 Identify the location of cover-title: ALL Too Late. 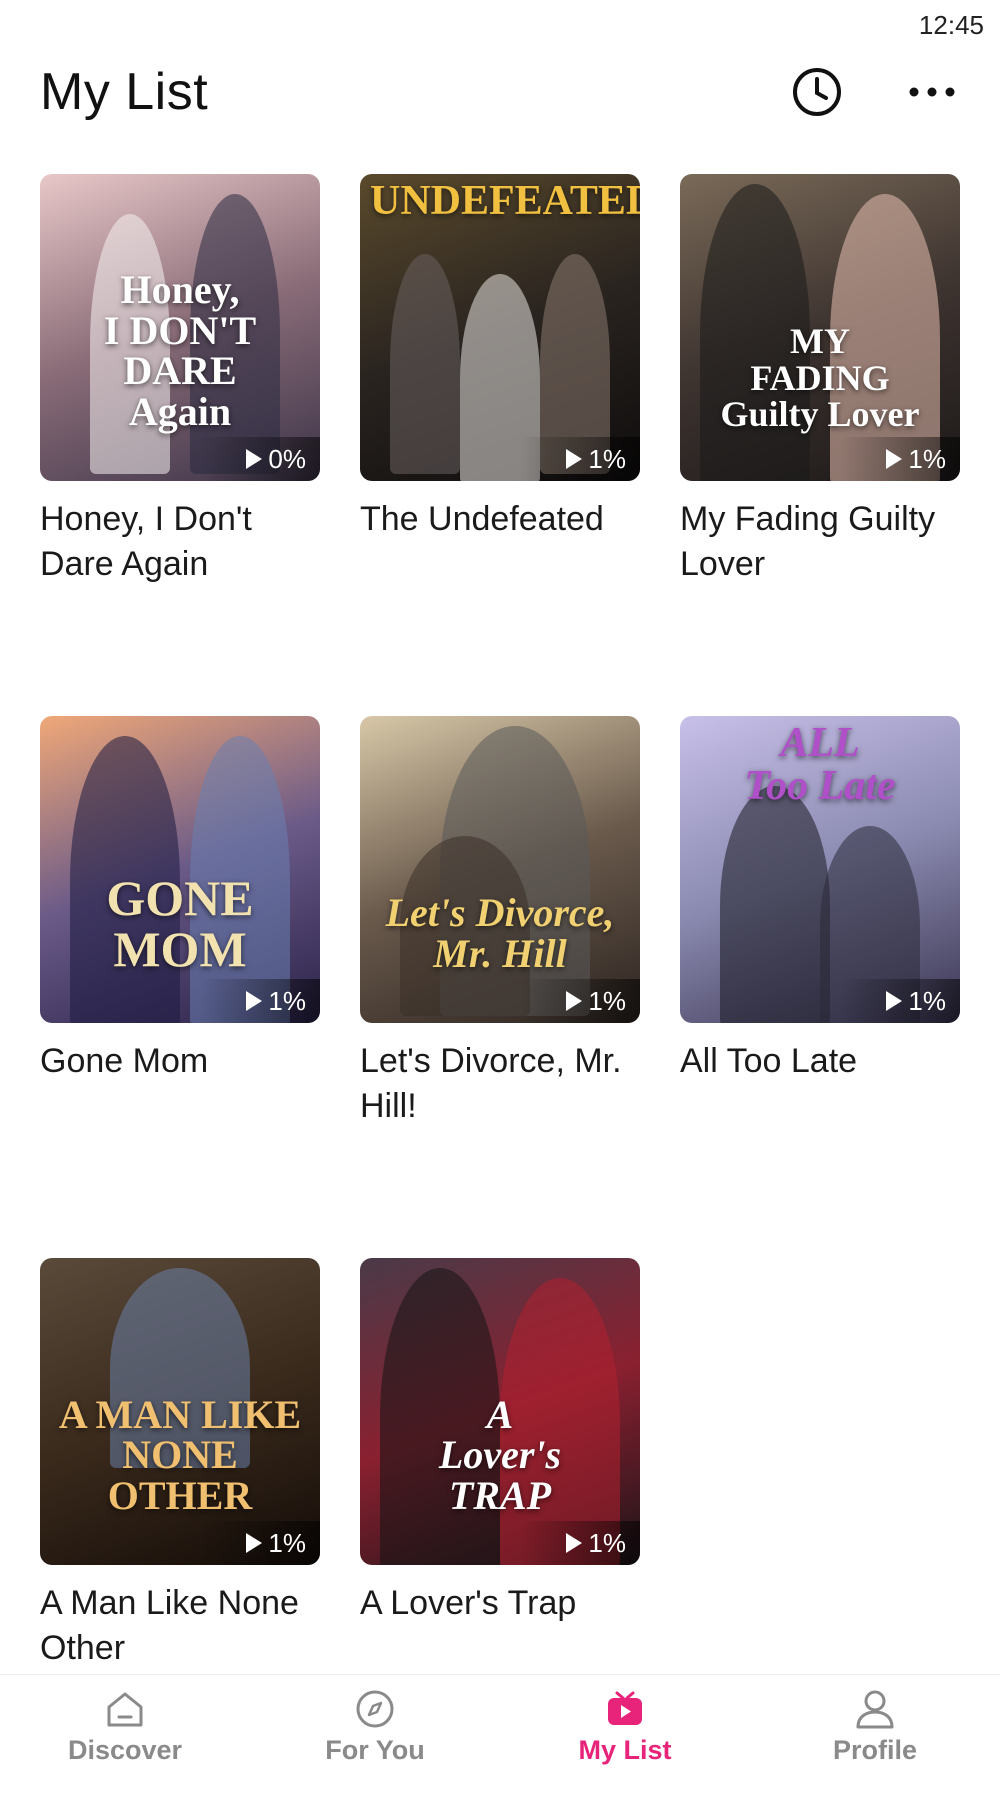
(820, 764).